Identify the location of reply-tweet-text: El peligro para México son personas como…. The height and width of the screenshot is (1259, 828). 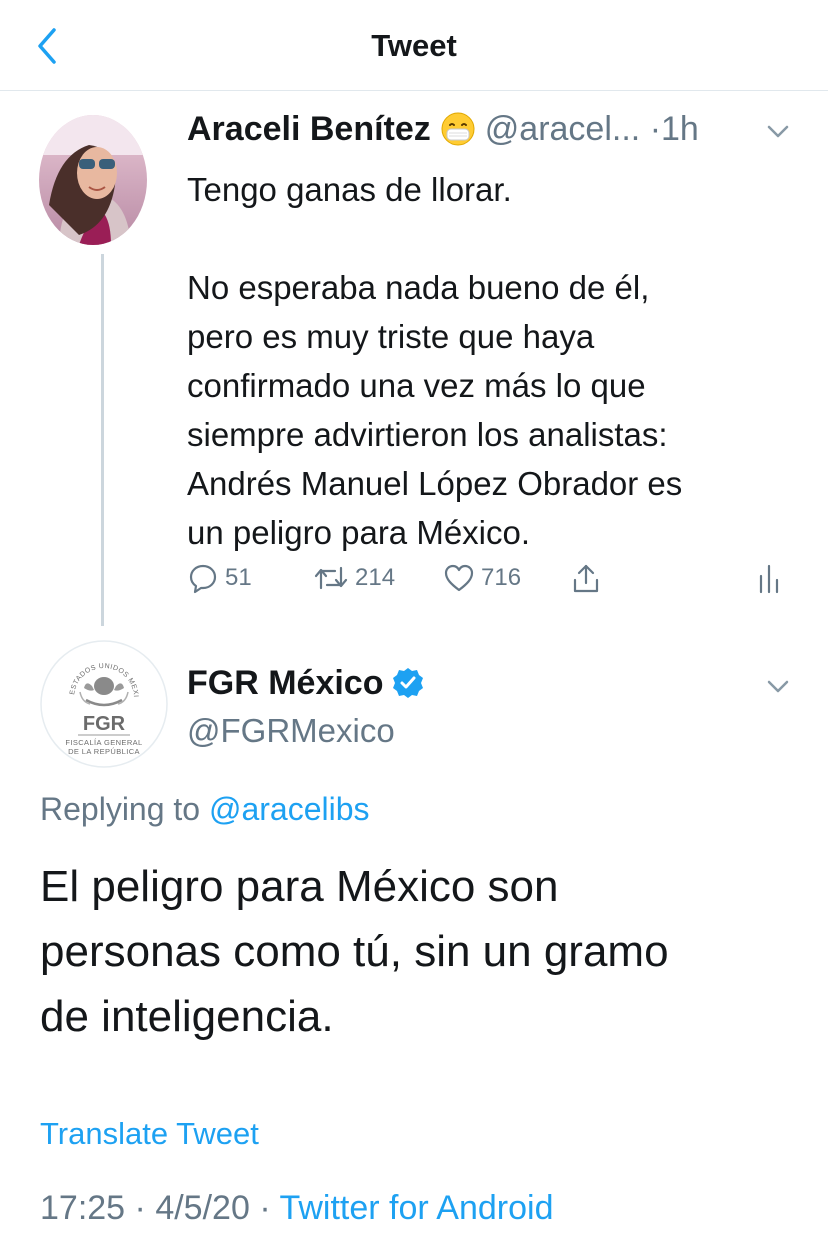
(420, 951).